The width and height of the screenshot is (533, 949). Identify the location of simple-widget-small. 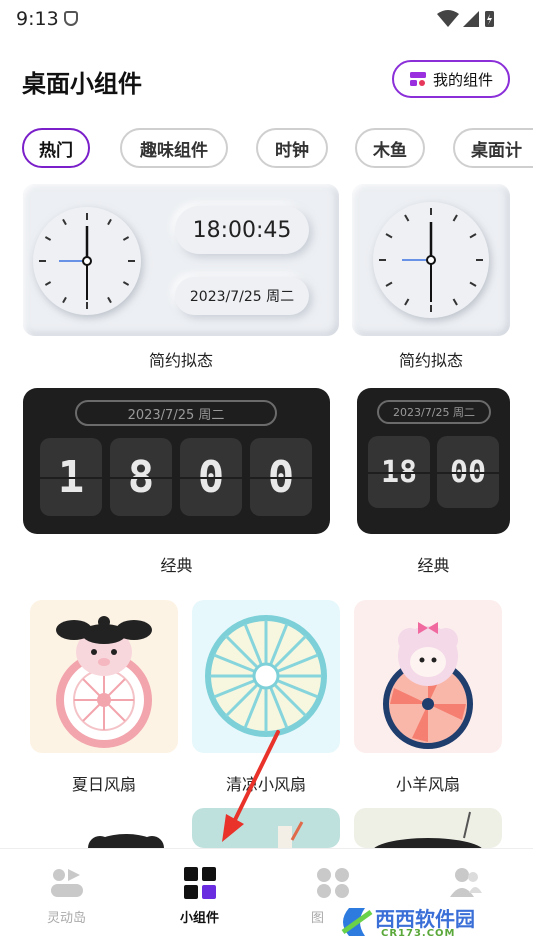
(431, 260).